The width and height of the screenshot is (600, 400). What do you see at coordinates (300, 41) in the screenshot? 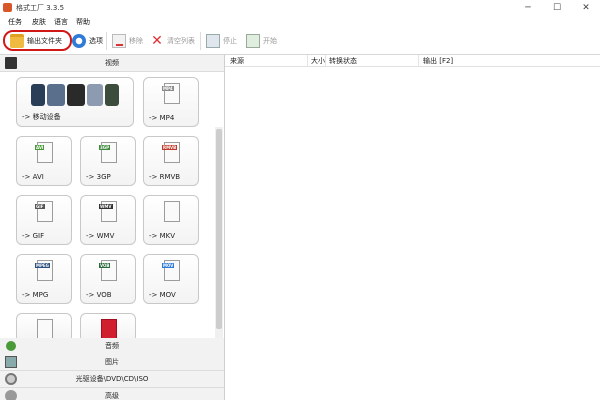
I see `toolbar: 输出文件夹 选项 移除 ✕ 清空列表 停止 开始` at bounding box center [300, 41].